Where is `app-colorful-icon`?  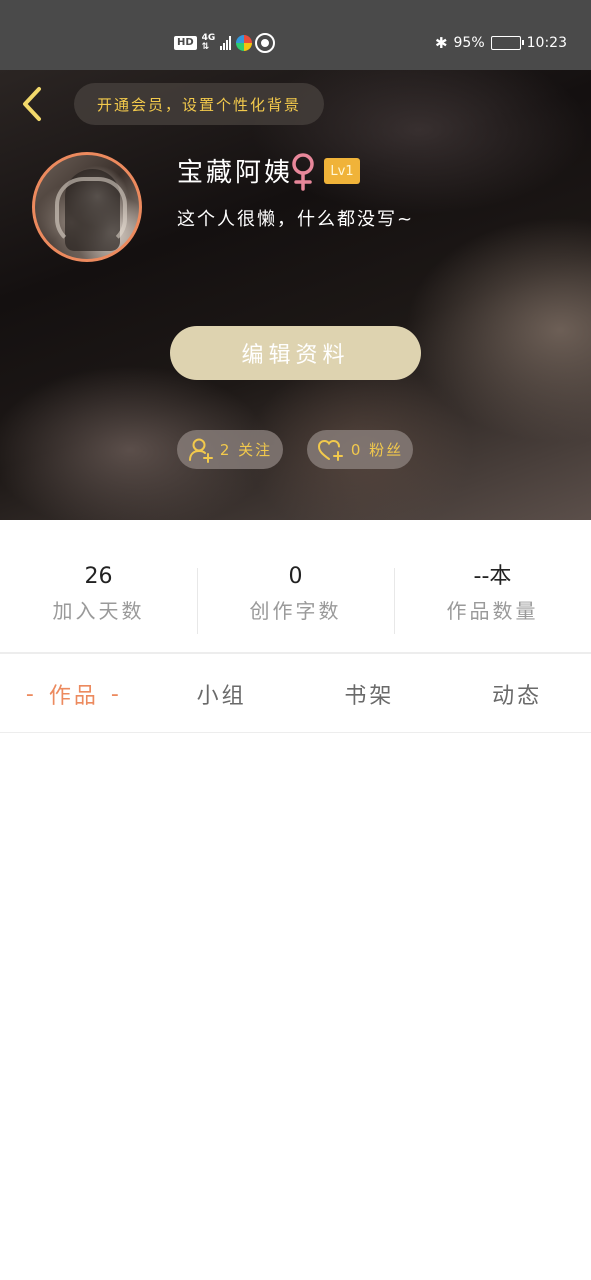
app-colorful-icon is located at coordinates (244, 43).